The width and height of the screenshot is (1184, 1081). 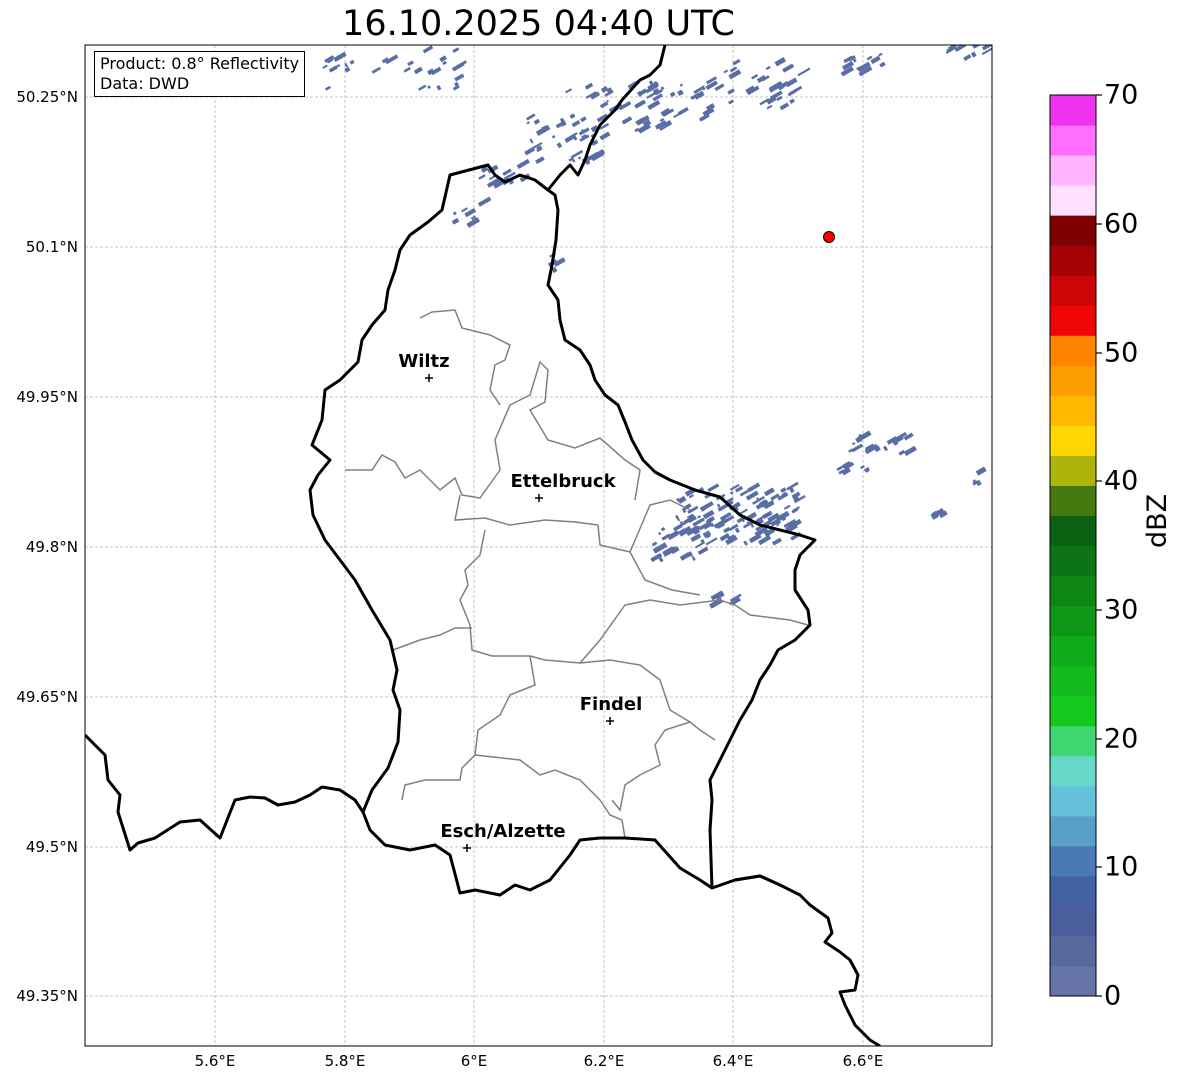 I want to click on lat-tick-label: 49.65°N, so click(x=47, y=697).